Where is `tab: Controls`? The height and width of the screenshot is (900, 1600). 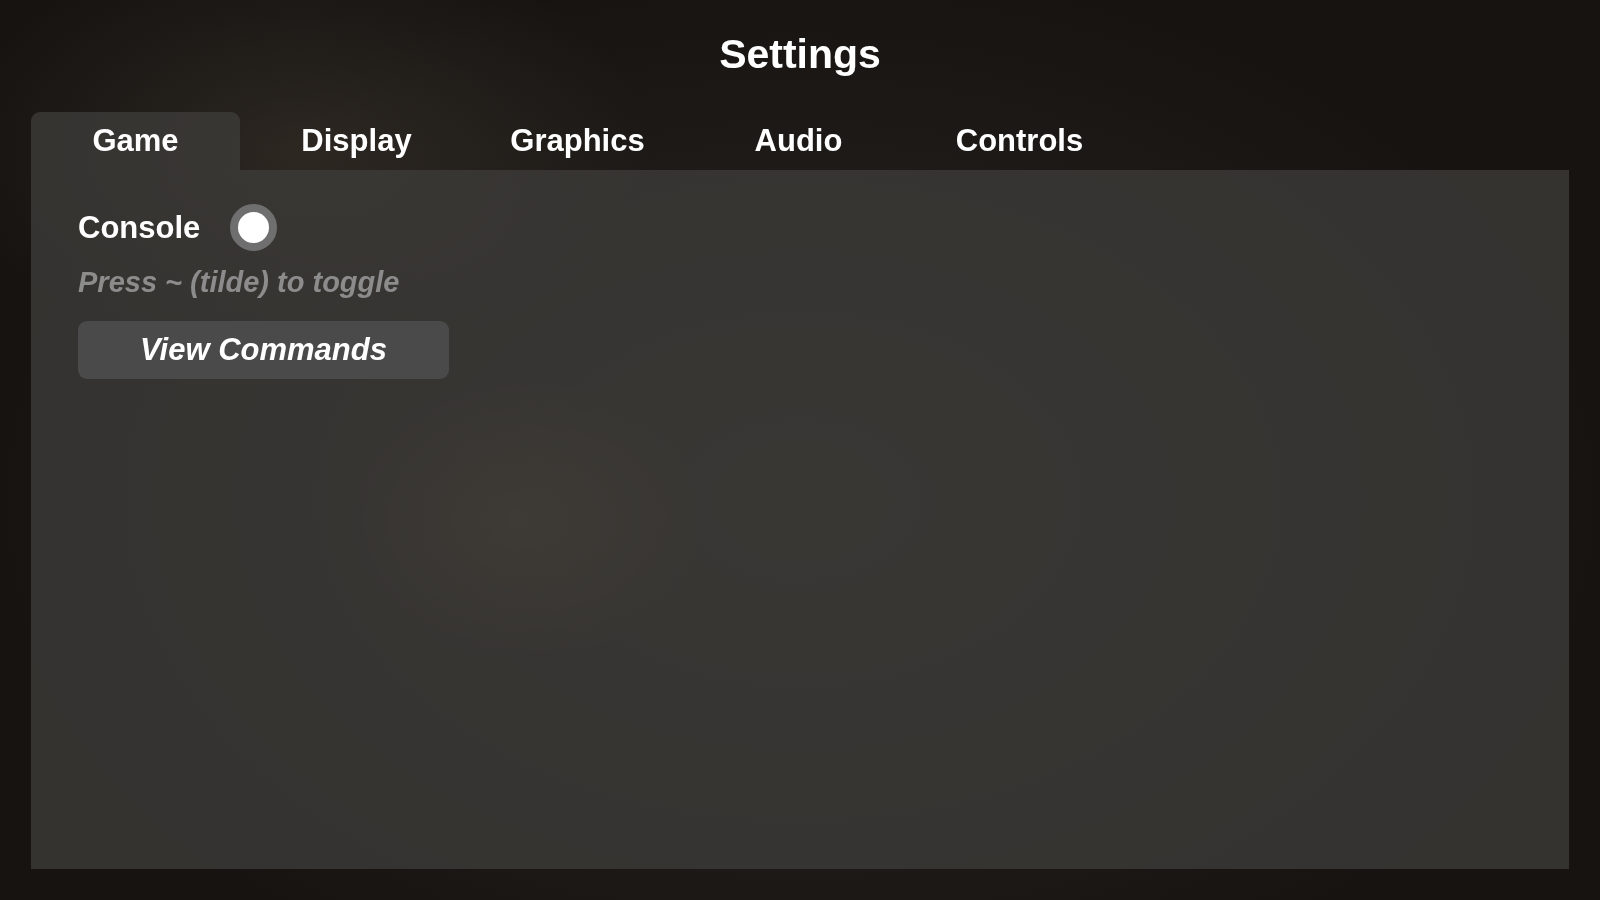
tab: Controls is located at coordinates (1019, 141).